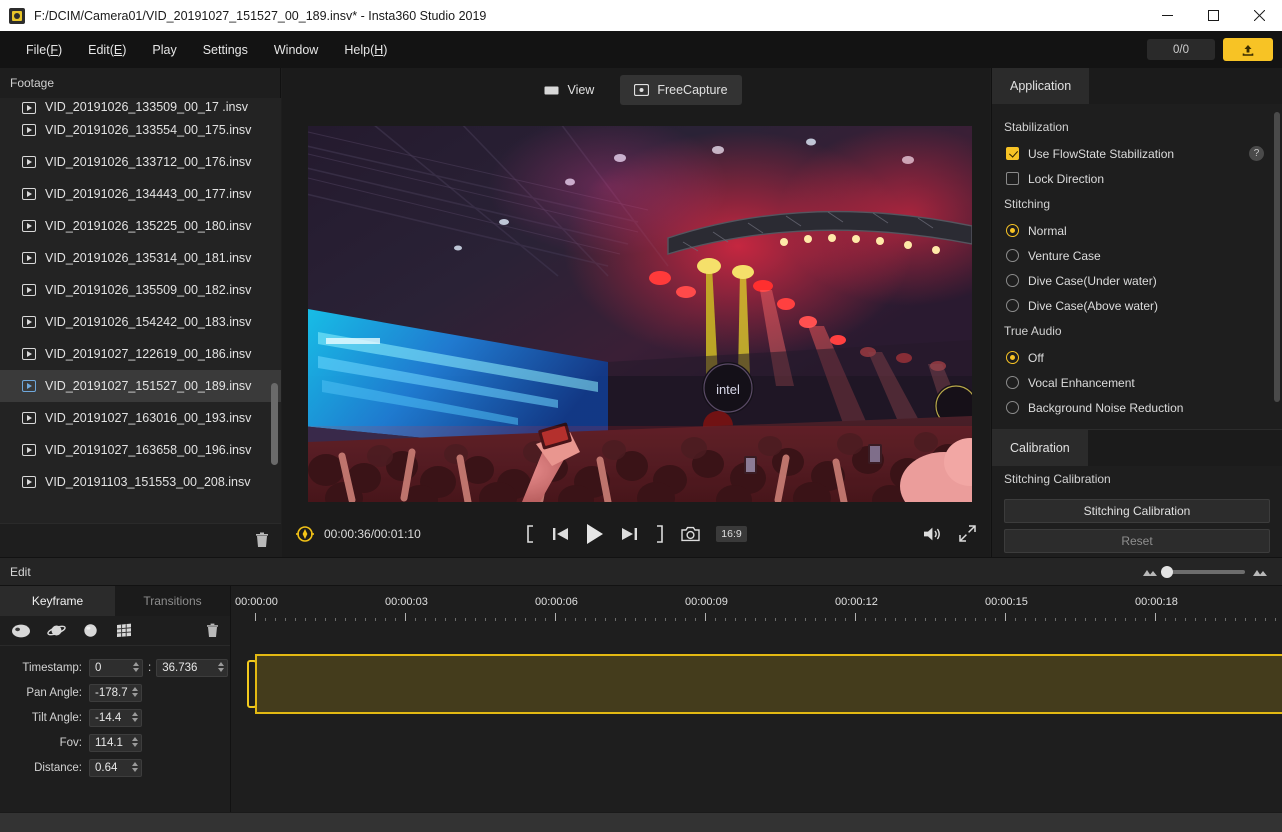 This screenshot has height=832, width=1282. I want to click on timestamp-seconds-input: 36.736, so click(192, 667).